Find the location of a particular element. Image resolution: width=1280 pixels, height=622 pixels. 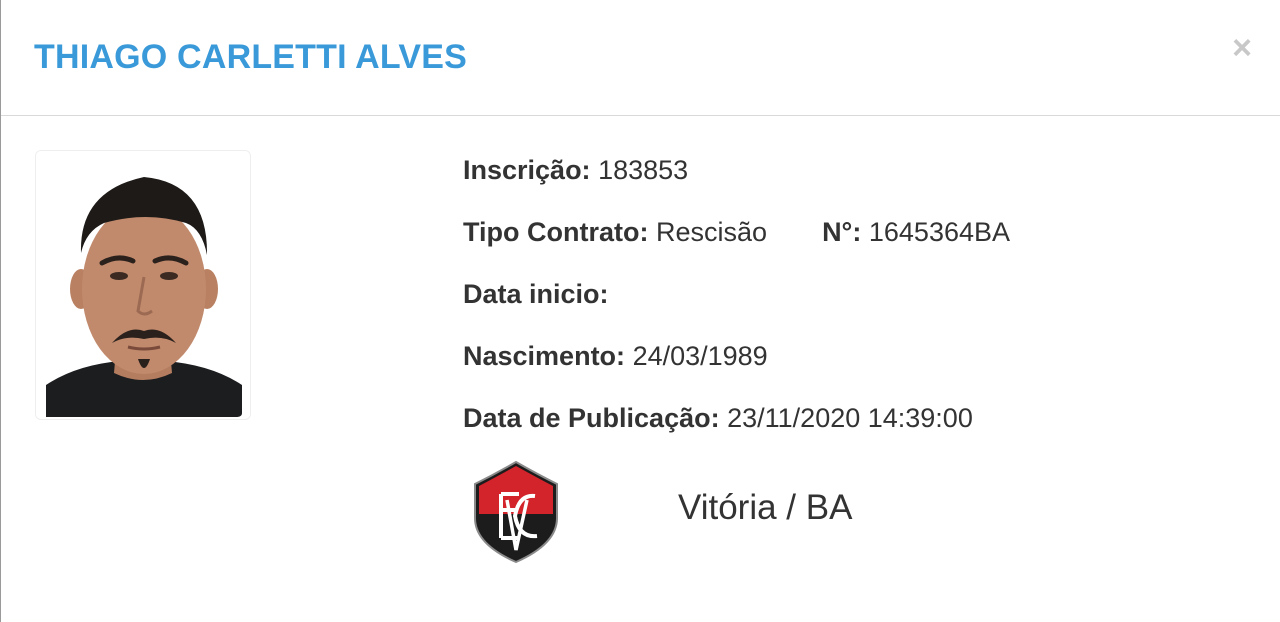

data-inicio-label: Data inicio: is located at coordinates (536, 294).